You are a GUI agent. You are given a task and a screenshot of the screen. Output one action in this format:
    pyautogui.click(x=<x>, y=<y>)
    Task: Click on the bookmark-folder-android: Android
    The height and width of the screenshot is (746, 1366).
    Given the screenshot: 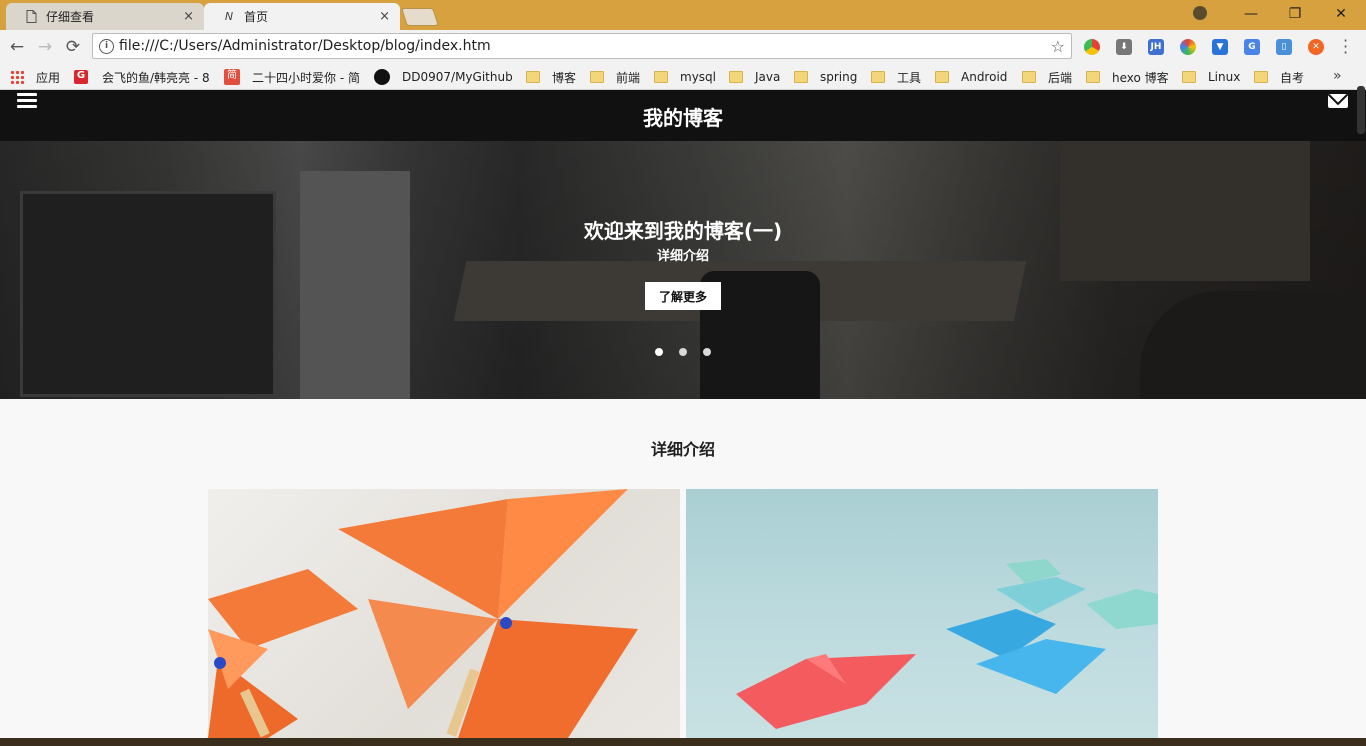 What is the action you would take?
    pyautogui.click(x=971, y=77)
    